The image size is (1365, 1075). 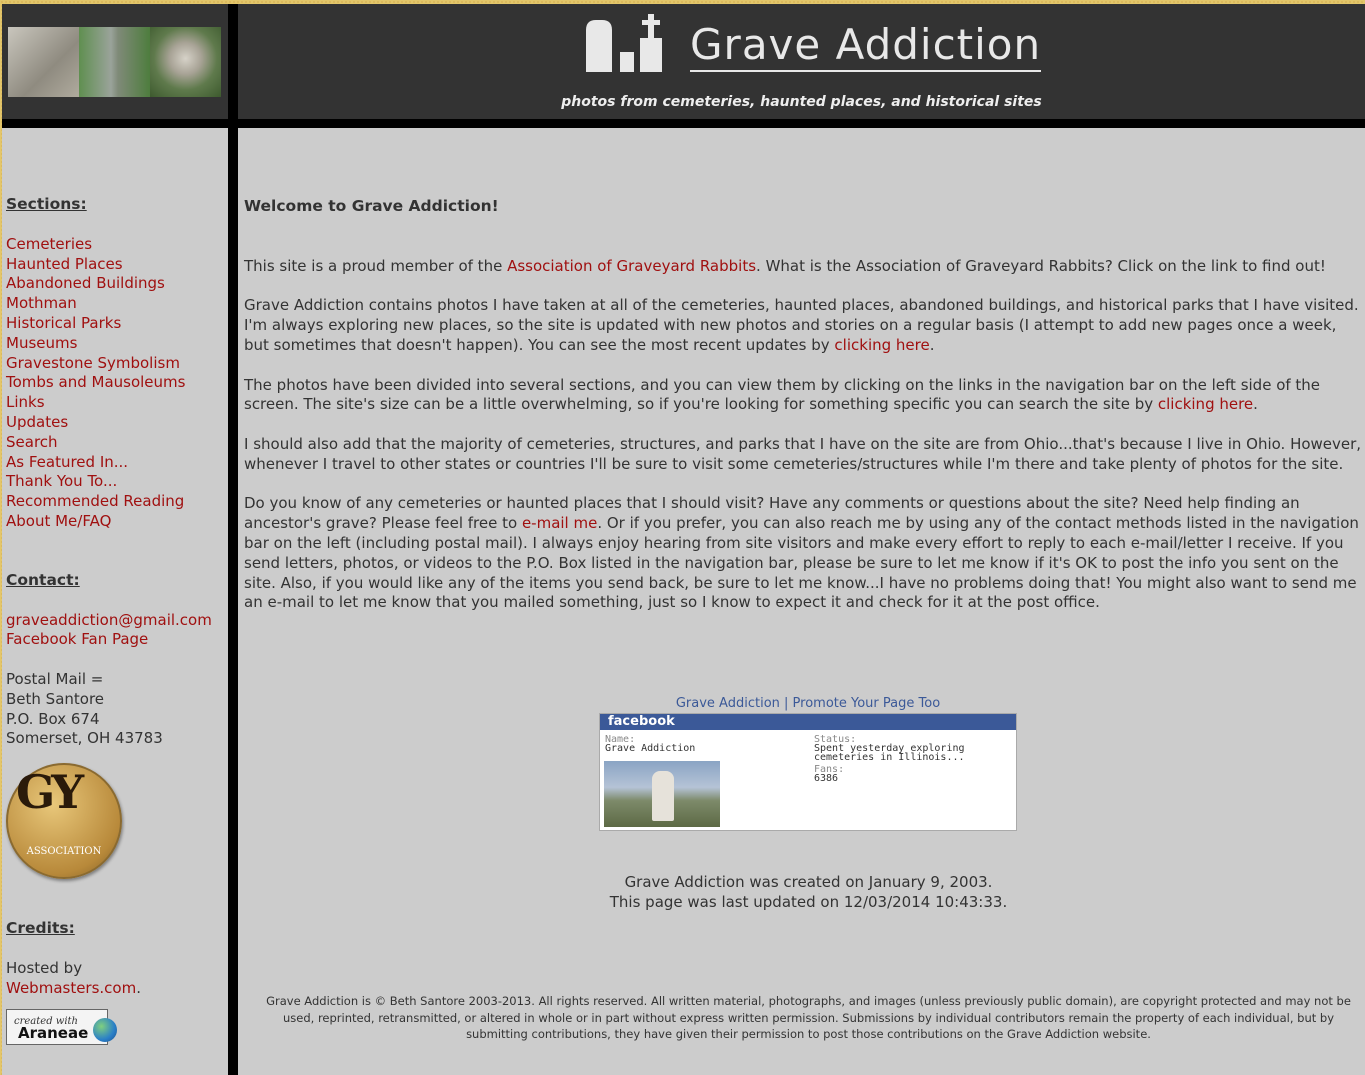 What do you see at coordinates (77, 639) in the screenshot?
I see `facebook-fan-page-link: Facebook Fan Page` at bounding box center [77, 639].